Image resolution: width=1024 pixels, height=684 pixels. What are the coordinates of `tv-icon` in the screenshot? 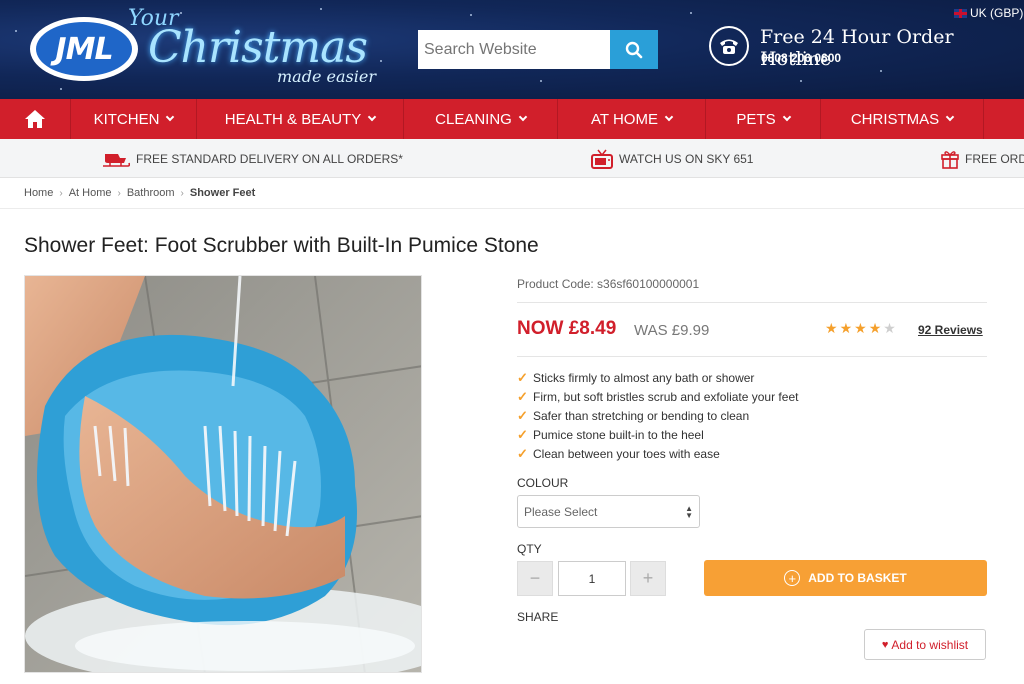 It's located at (602, 159).